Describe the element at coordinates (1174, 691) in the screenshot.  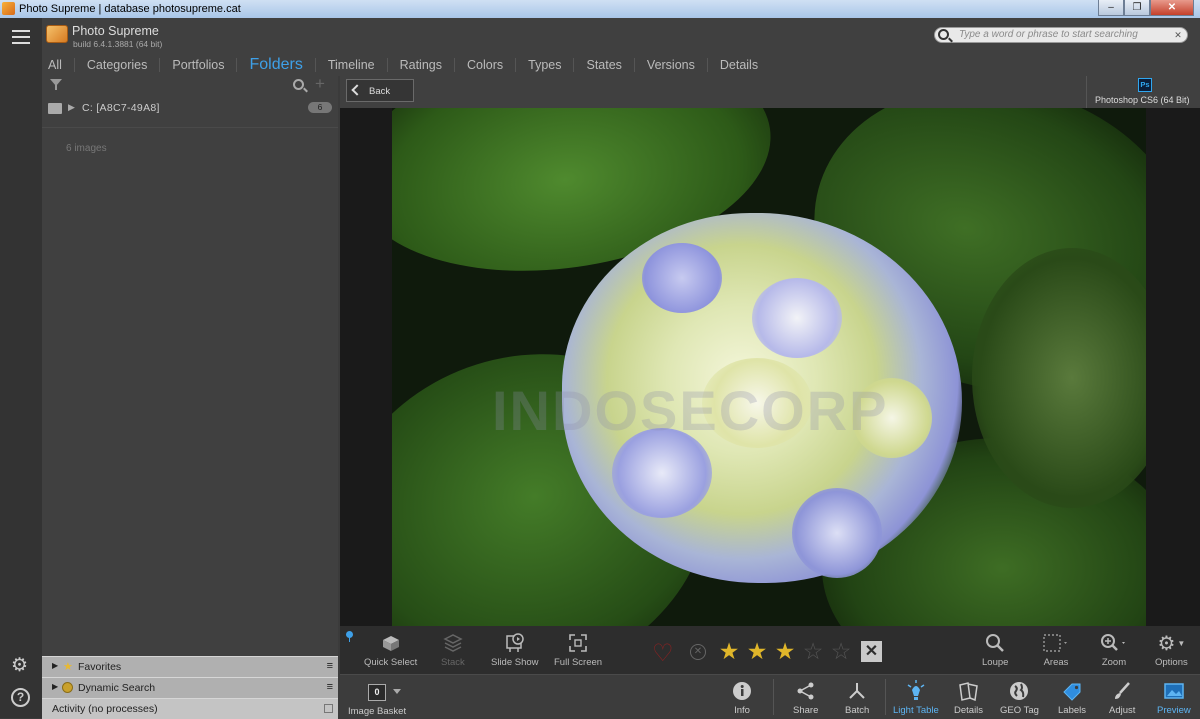
I see `preview-icon` at that location.